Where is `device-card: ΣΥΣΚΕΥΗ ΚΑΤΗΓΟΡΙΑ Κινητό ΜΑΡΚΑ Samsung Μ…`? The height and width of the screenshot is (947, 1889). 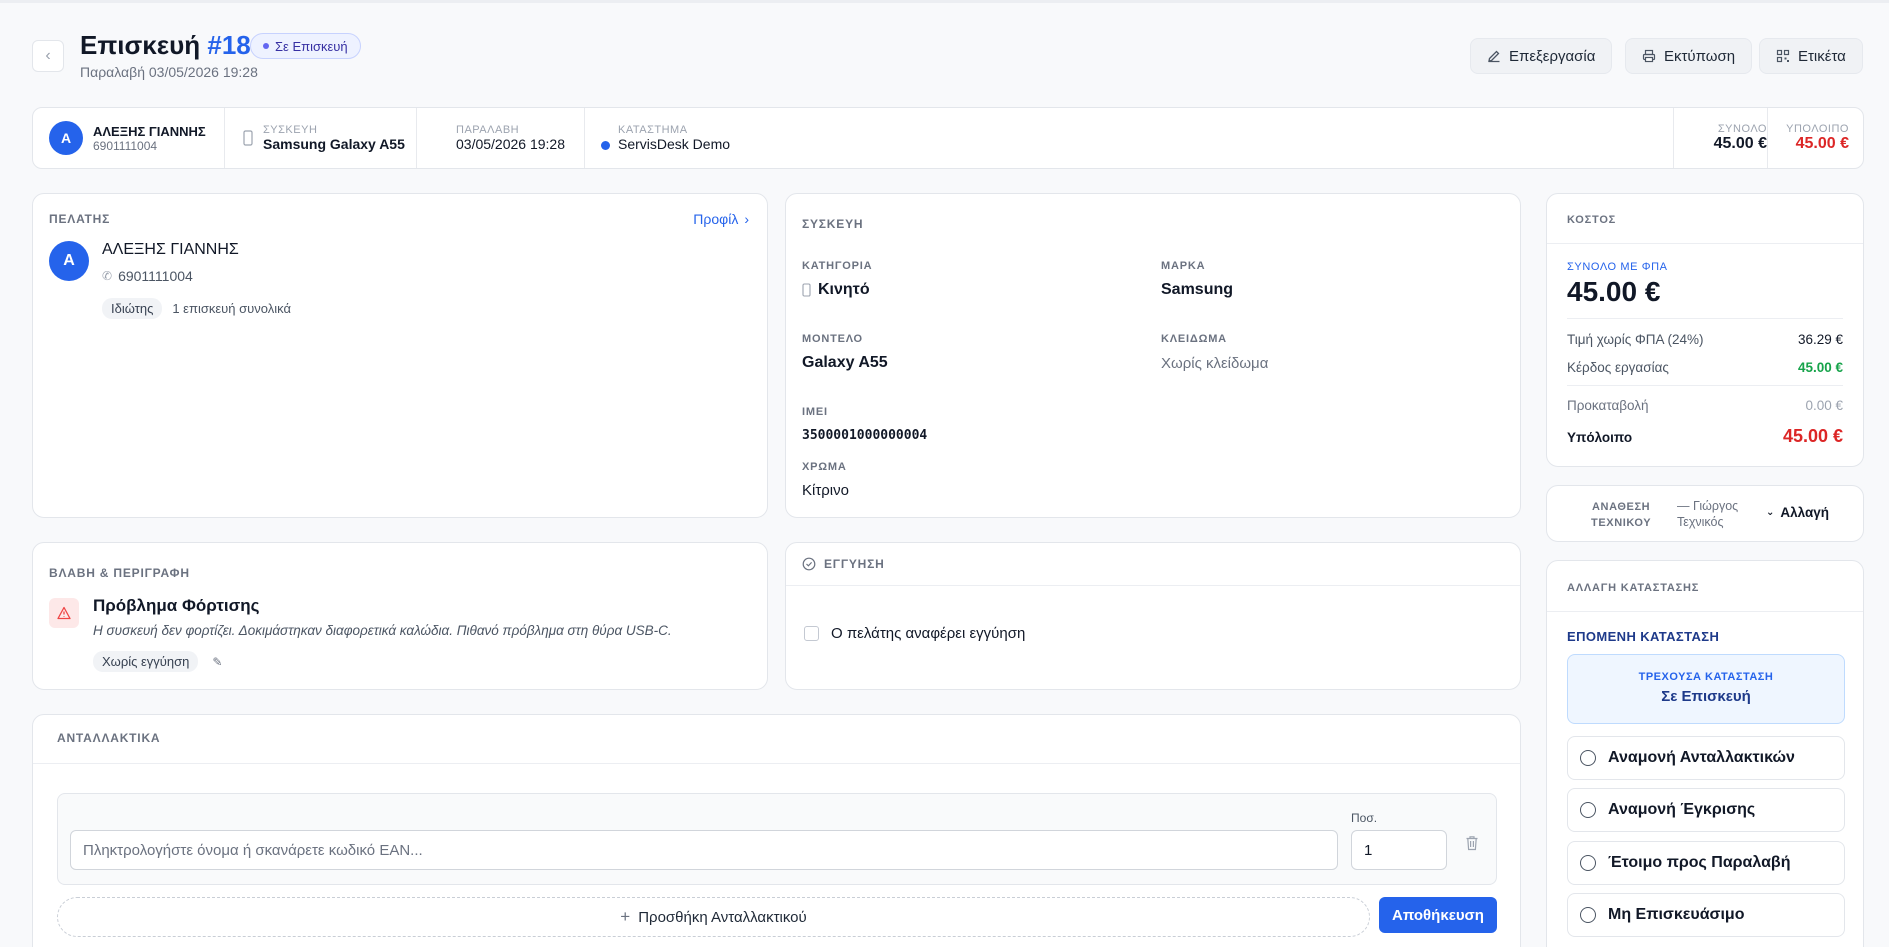 device-card: ΣΥΣΚΕΥΗ ΚΑΤΗΓΟΡΙΑ Κινητό ΜΑΡΚΑ Samsung Μ… is located at coordinates (1153, 355).